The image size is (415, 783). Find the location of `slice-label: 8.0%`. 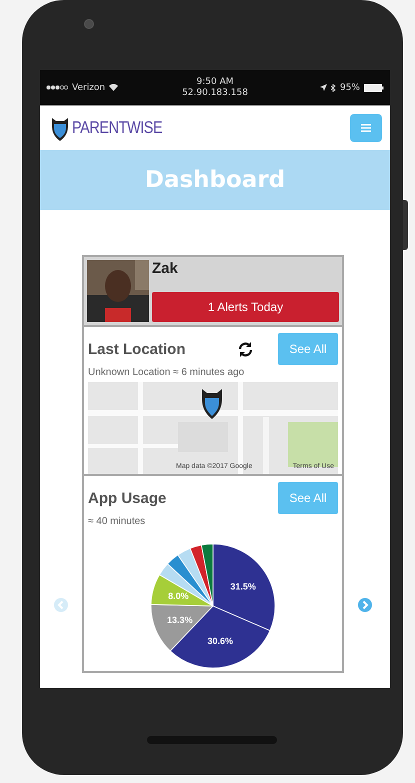

slice-label: 8.0% is located at coordinates (178, 596).